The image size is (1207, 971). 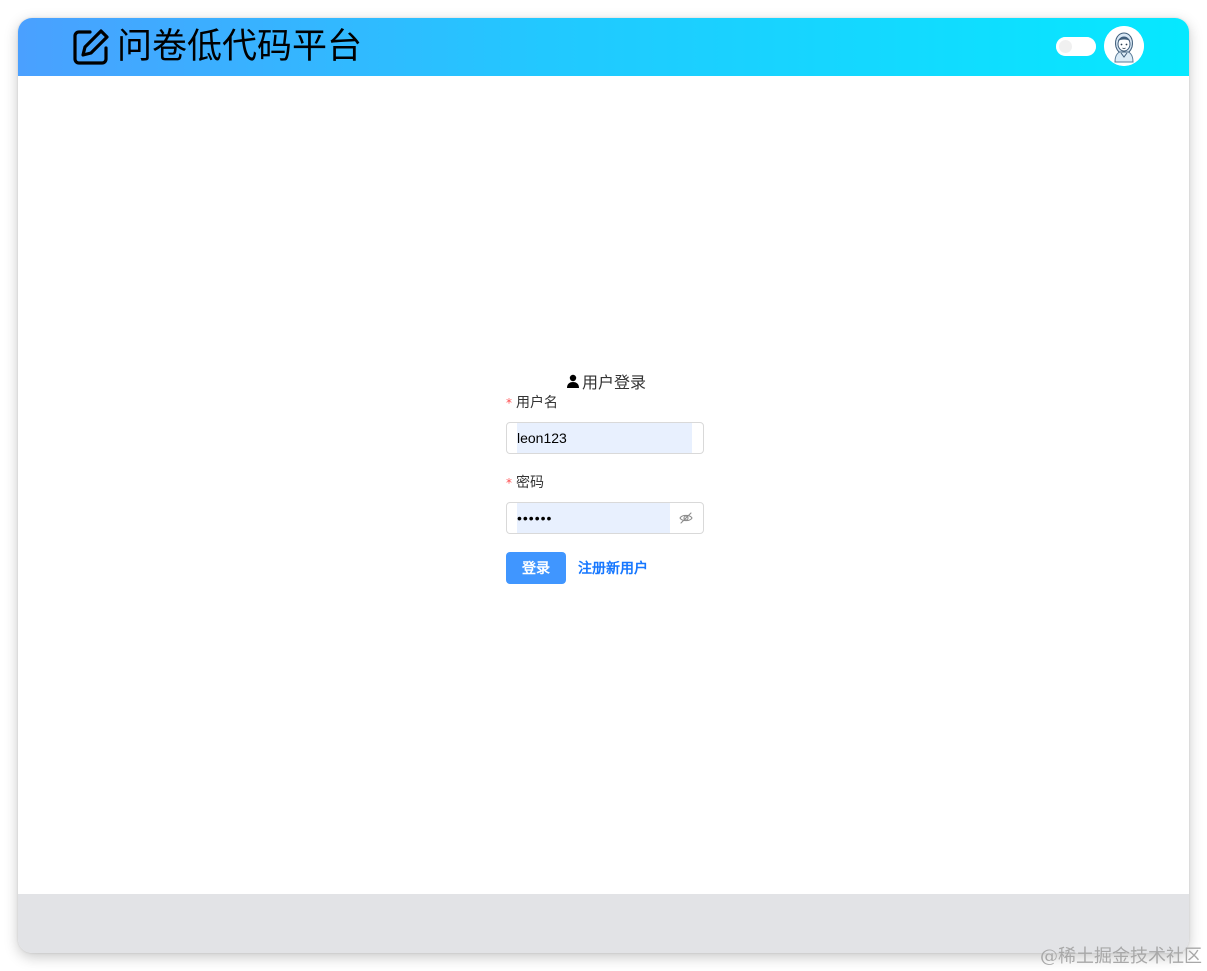 I want to click on theme-toggle-switch, so click(x=1076, y=46).